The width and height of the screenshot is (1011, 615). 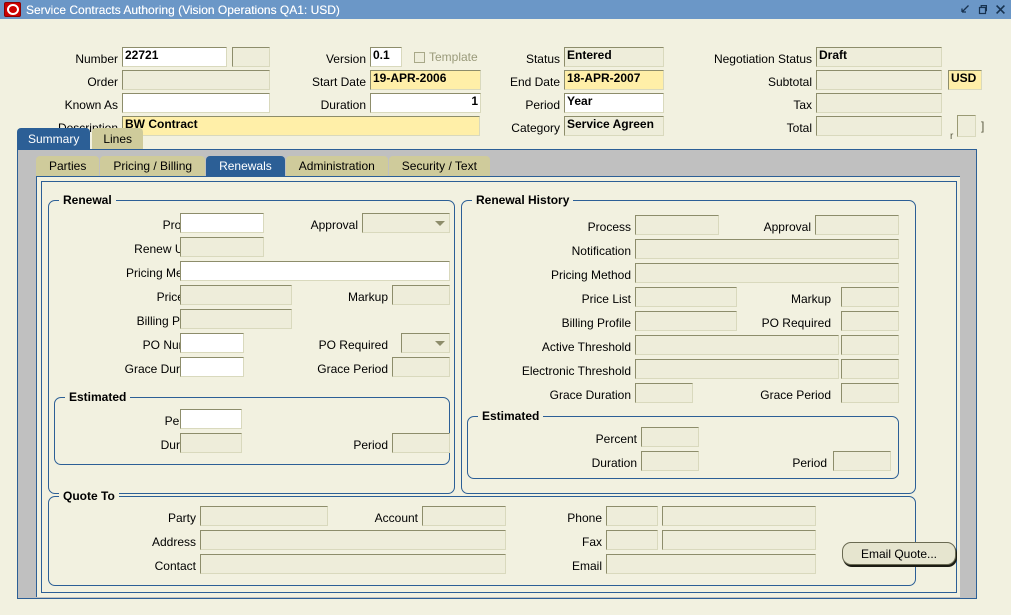 What do you see at coordinates (12, 9) in the screenshot?
I see `oracle-logo-icon` at bounding box center [12, 9].